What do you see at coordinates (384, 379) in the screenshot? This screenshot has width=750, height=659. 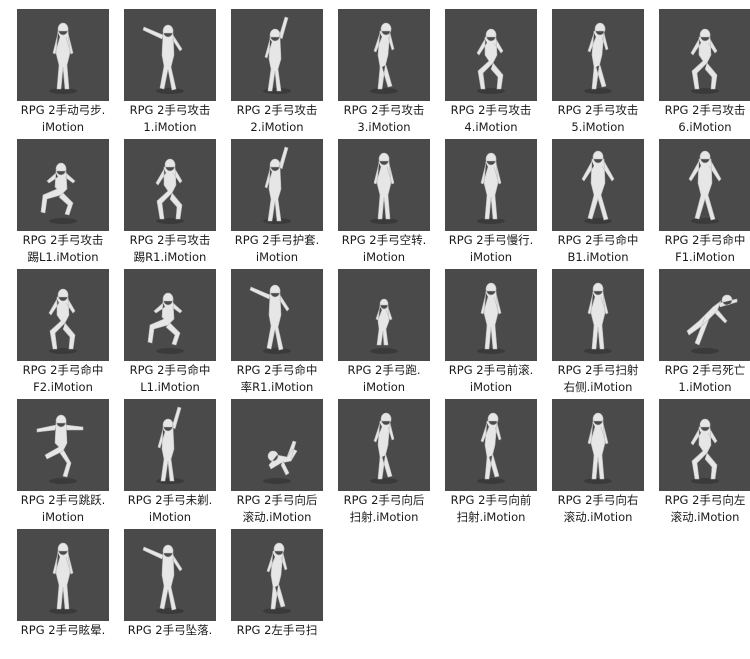 I see `file-name: RPG 2手弓跑. iMotion` at bounding box center [384, 379].